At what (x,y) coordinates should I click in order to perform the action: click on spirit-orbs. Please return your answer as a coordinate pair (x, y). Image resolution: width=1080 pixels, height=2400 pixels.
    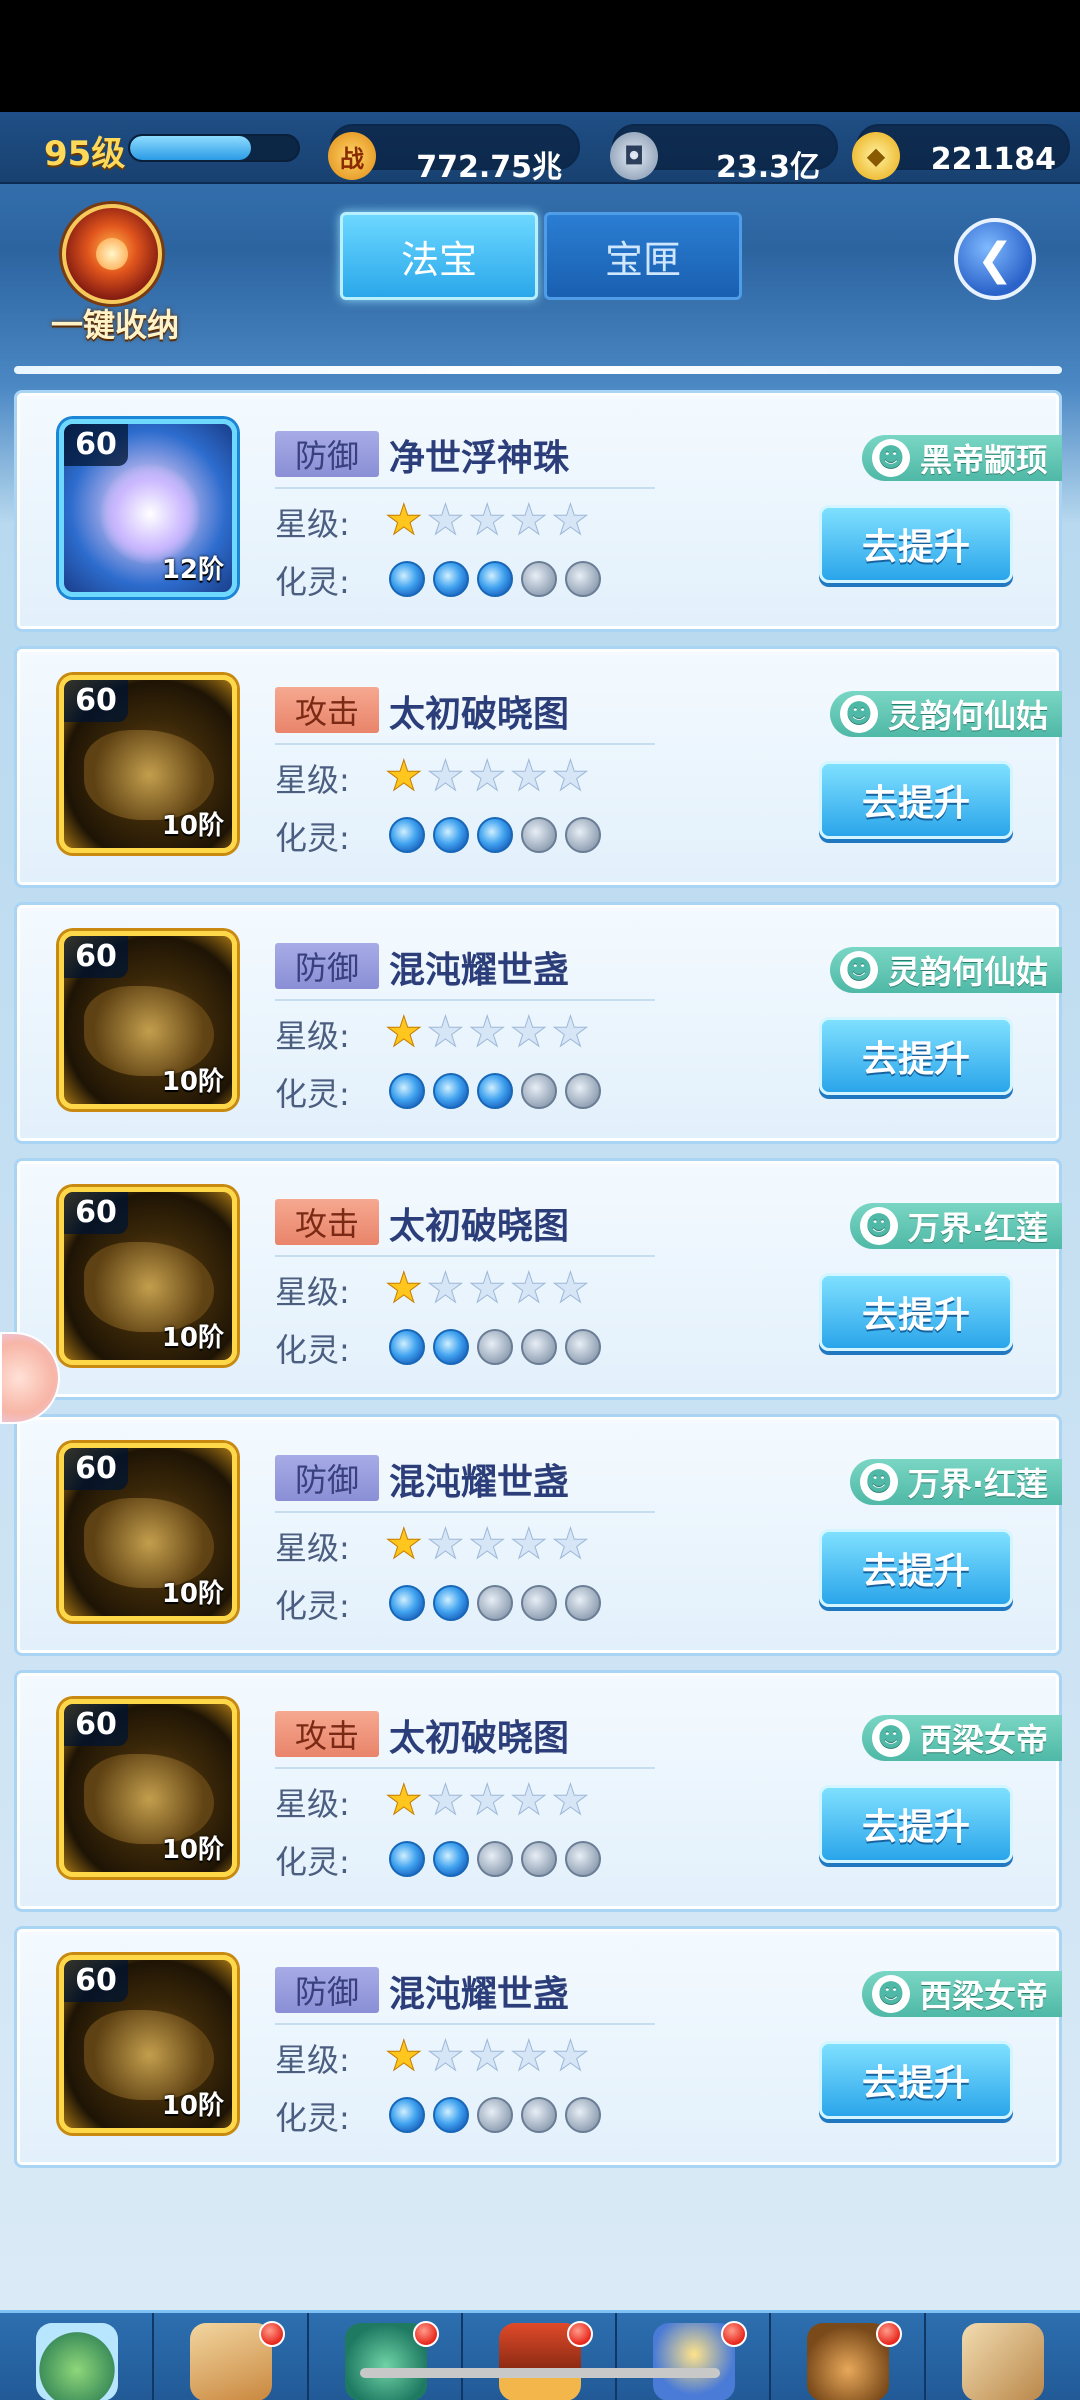
    Looking at the image, I should click on (495, 2115).